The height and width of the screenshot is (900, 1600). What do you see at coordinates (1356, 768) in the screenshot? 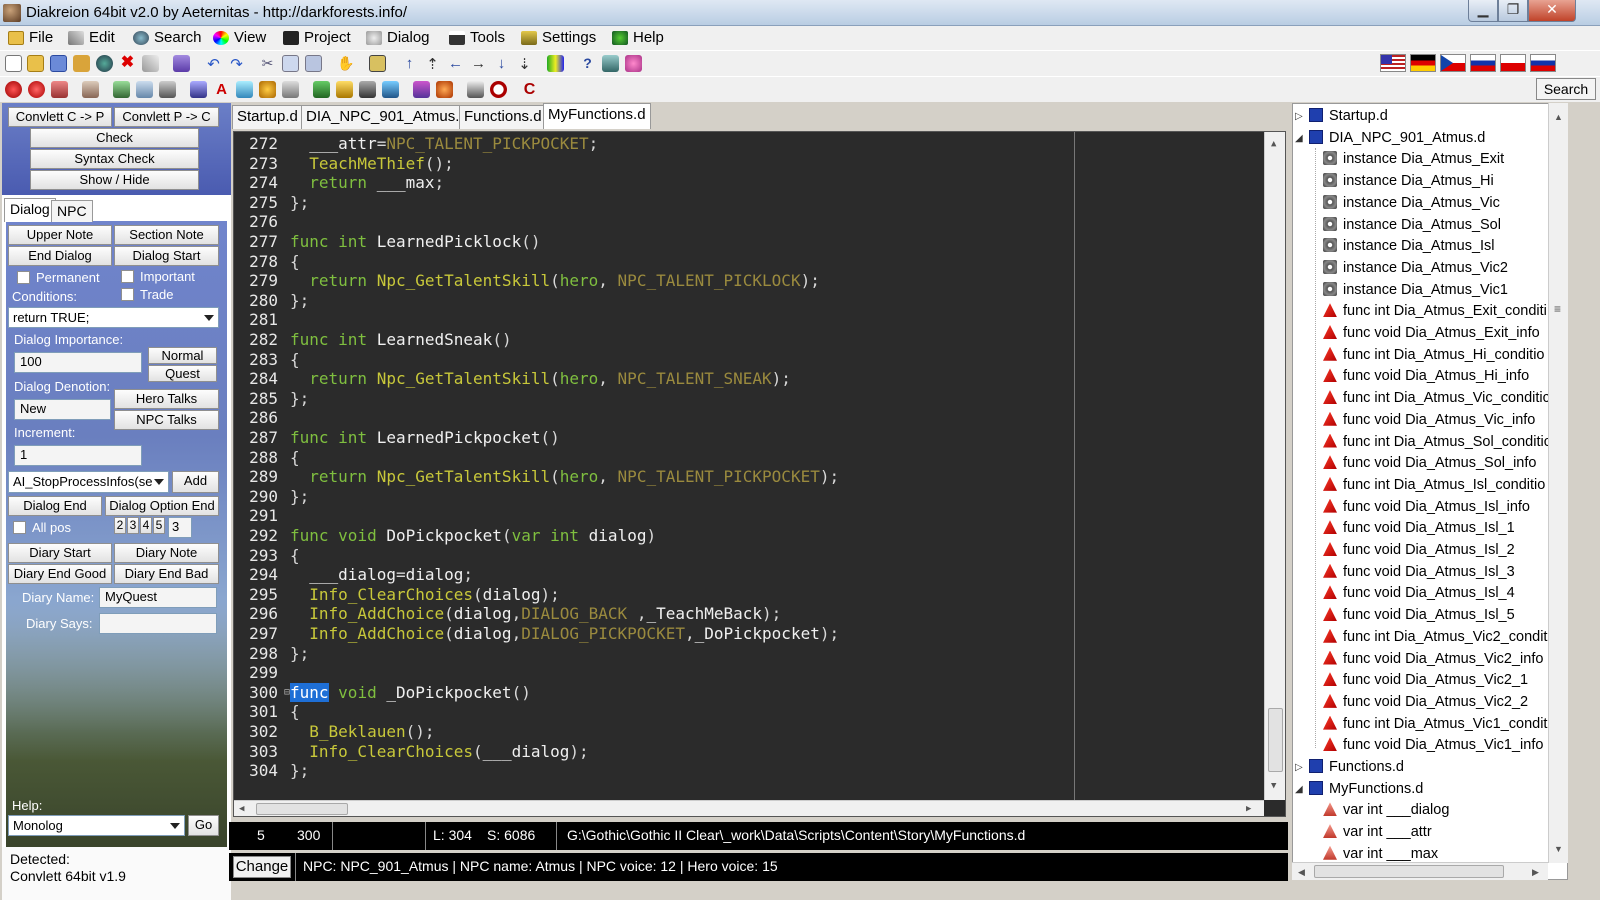
I see `tree-file-node: Functions.d` at bounding box center [1356, 768].